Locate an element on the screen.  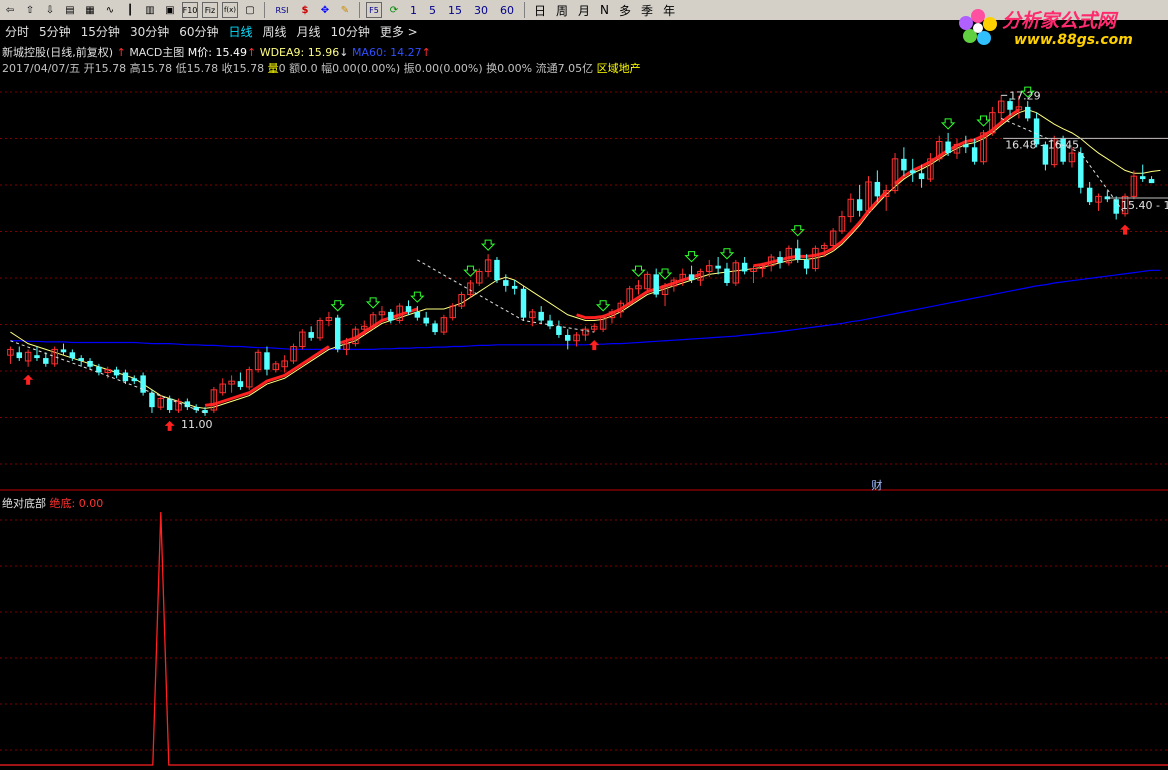
sub-chart-legend: 绝对底部 绝底: 0.00 is located at coordinates (52, 503).